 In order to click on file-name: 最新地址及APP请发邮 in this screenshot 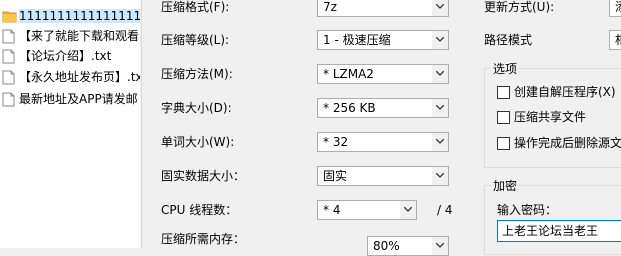, I will do `click(78, 99)`.